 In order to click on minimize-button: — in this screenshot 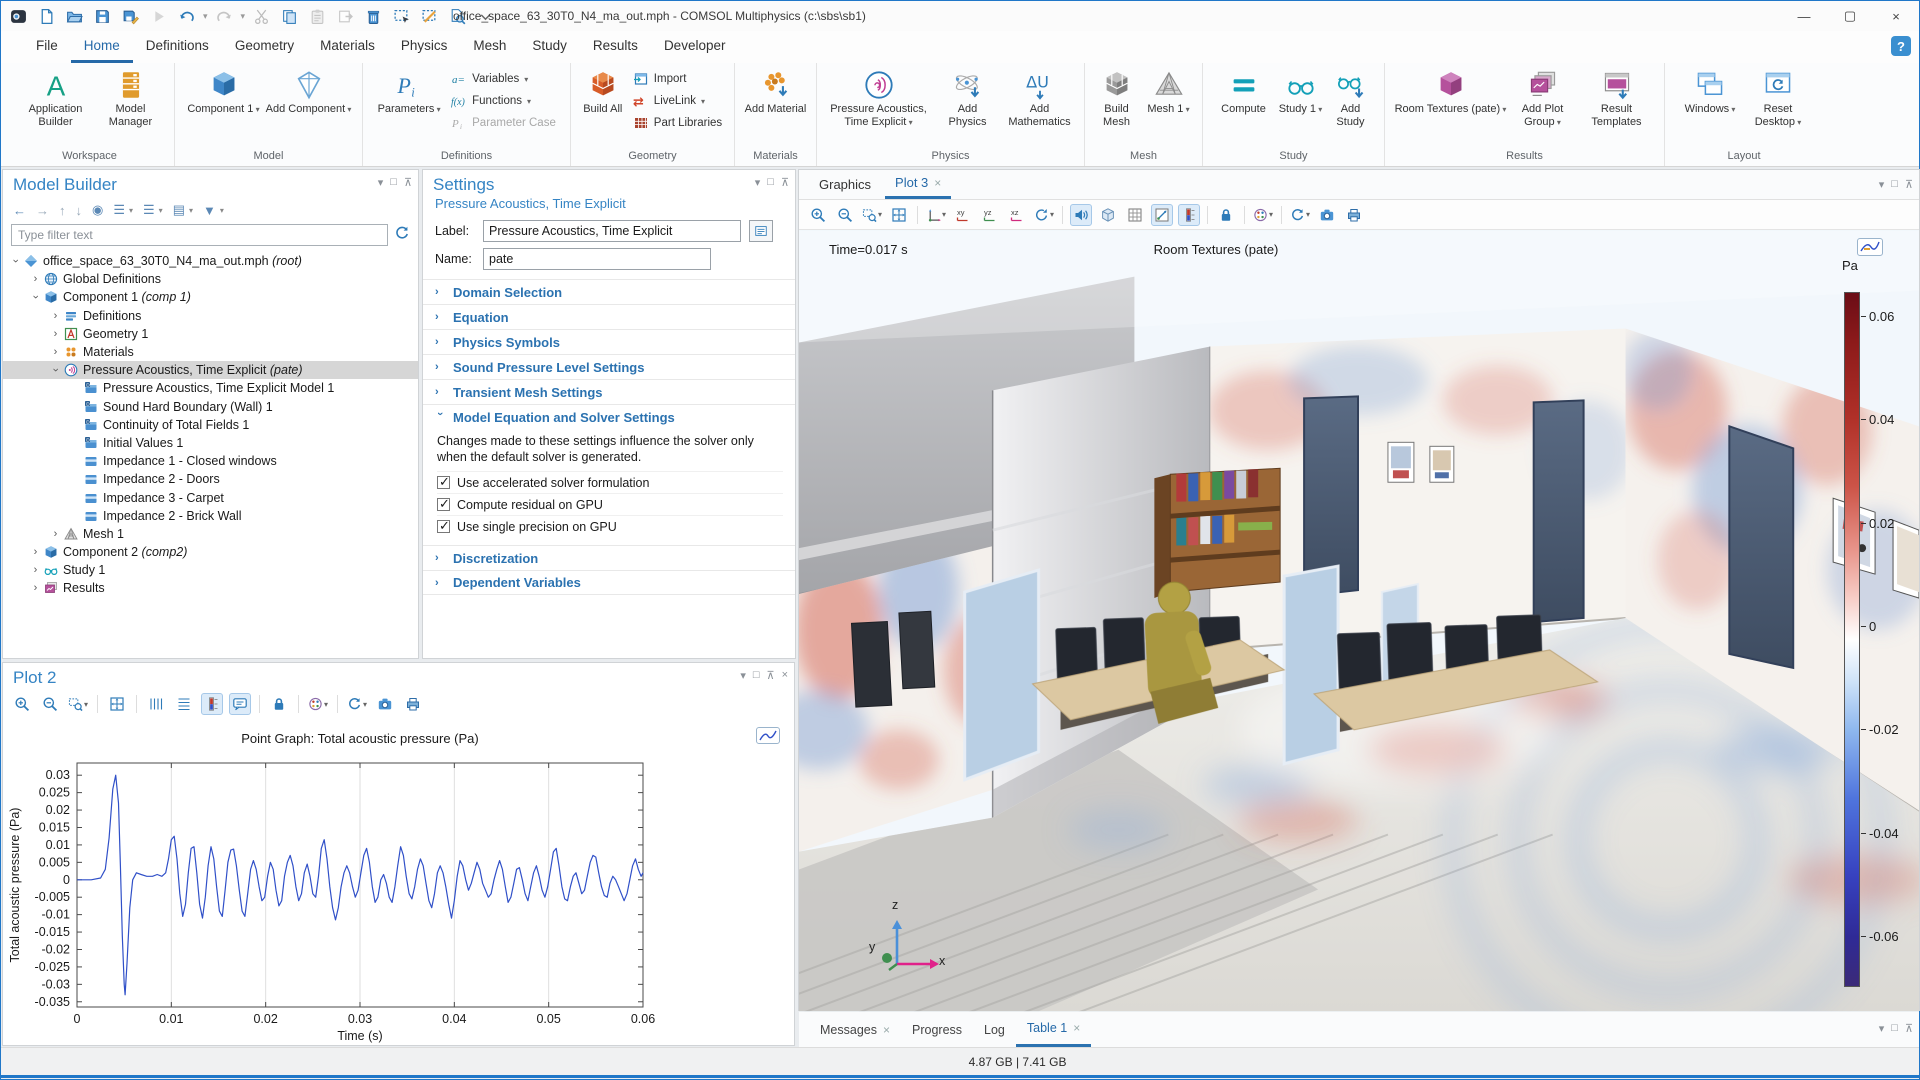, I will do `click(1804, 16)`.